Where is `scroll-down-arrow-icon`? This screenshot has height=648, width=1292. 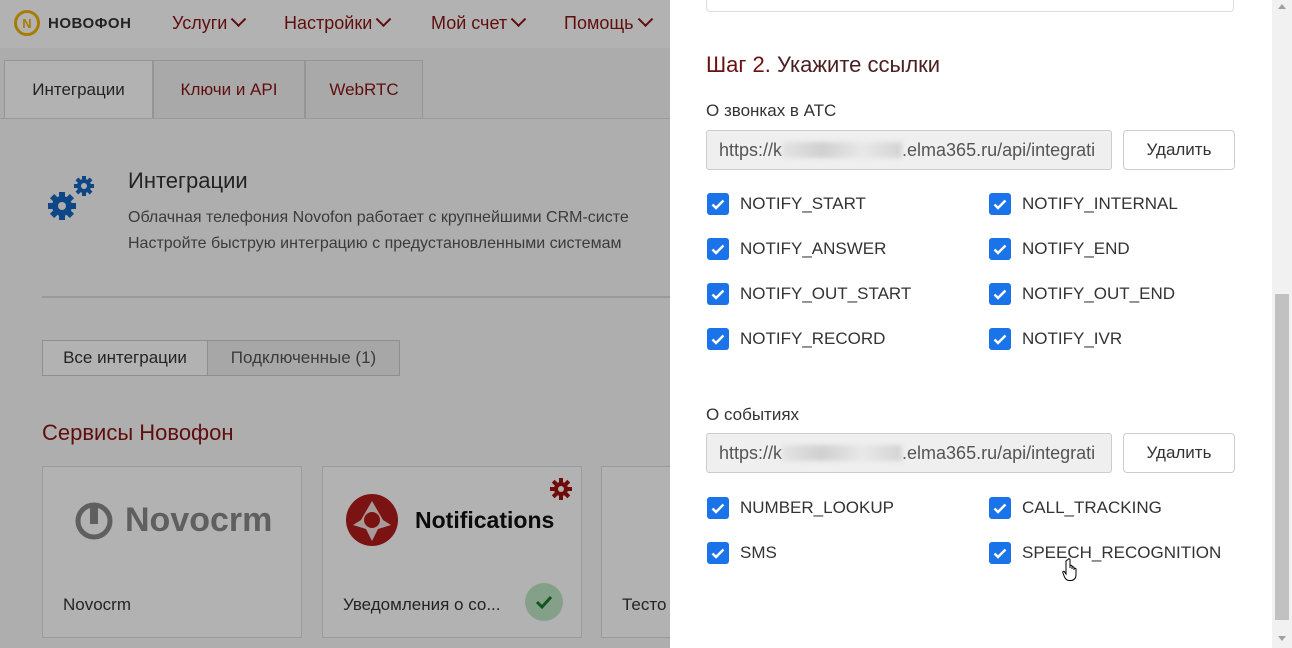
scroll-down-arrow-icon is located at coordinates (1282, 638).